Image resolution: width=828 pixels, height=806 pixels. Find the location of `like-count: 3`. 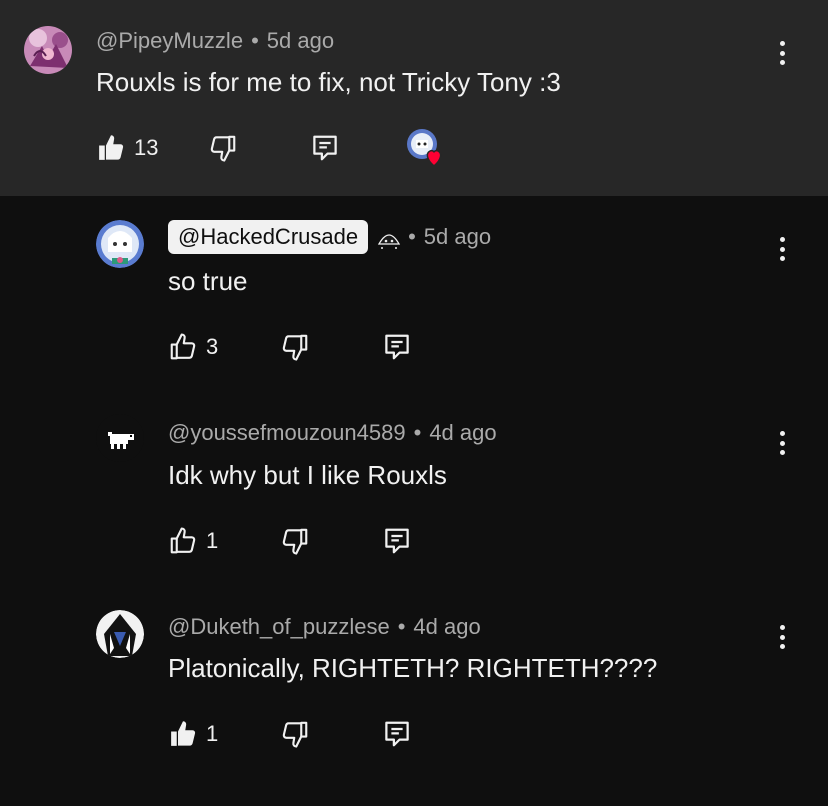

like-count: 3 is located at coordinates (212, 346).